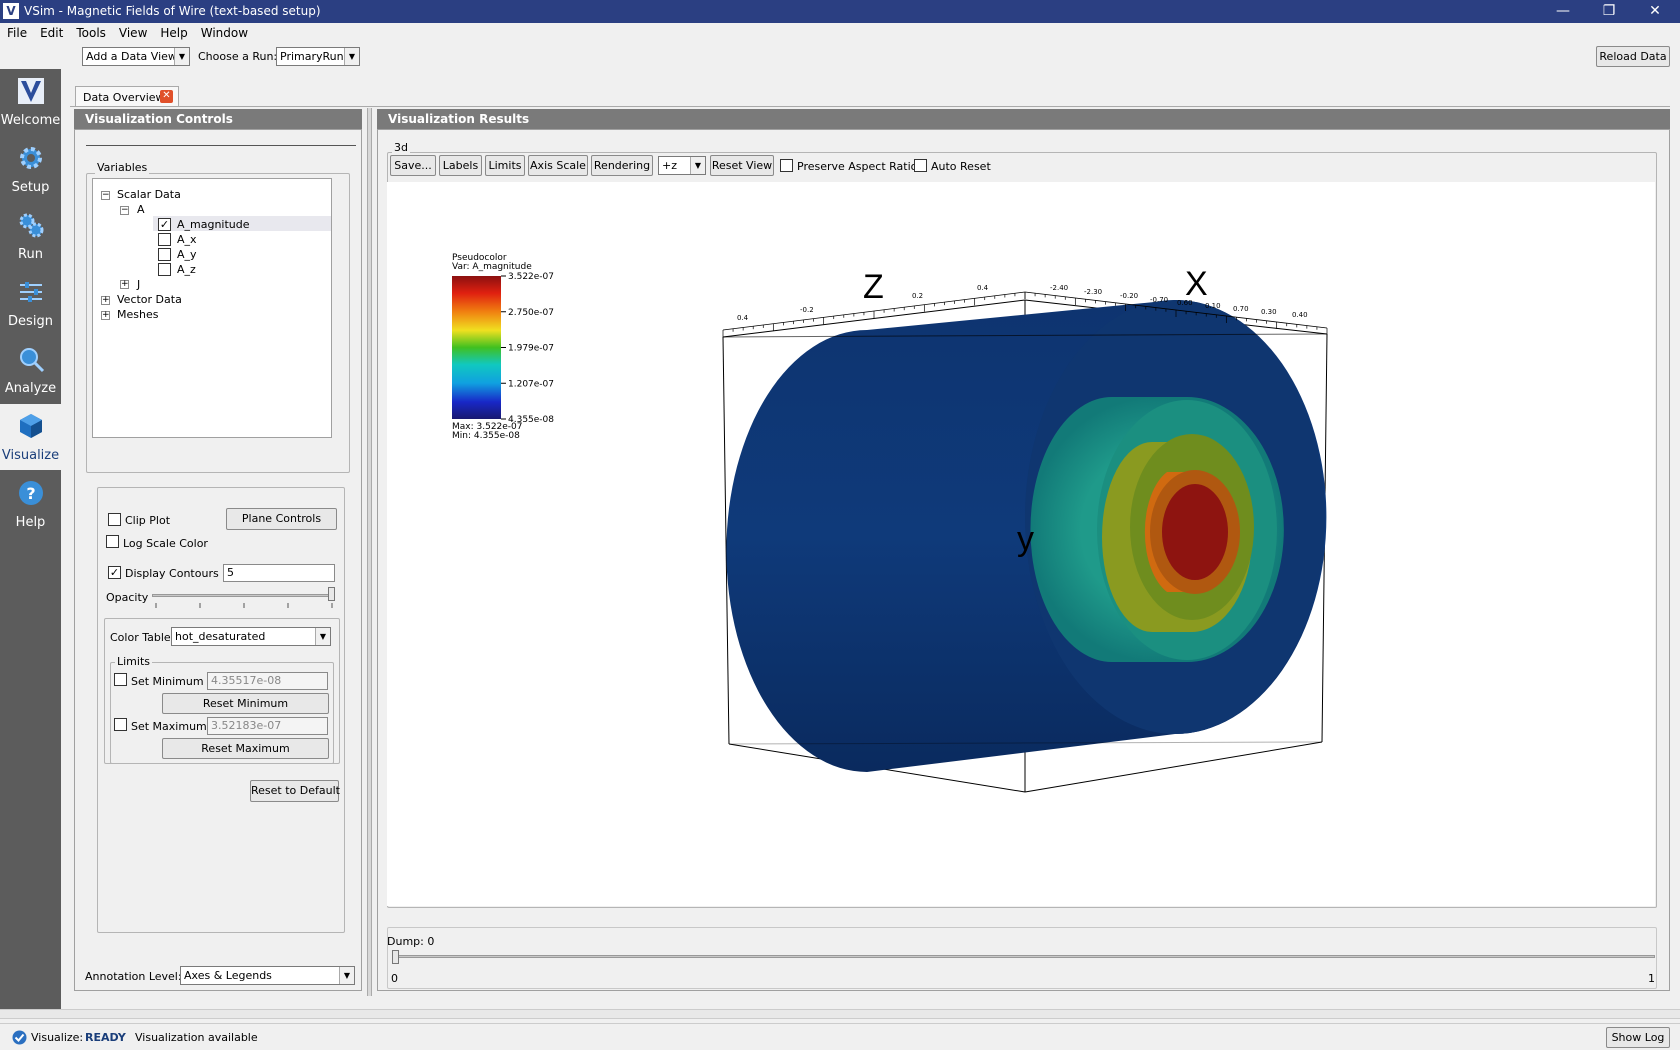 The height and width of the screenshot is (1050, 1680). I want to click on a-y-checkbox, so click(164, 254).